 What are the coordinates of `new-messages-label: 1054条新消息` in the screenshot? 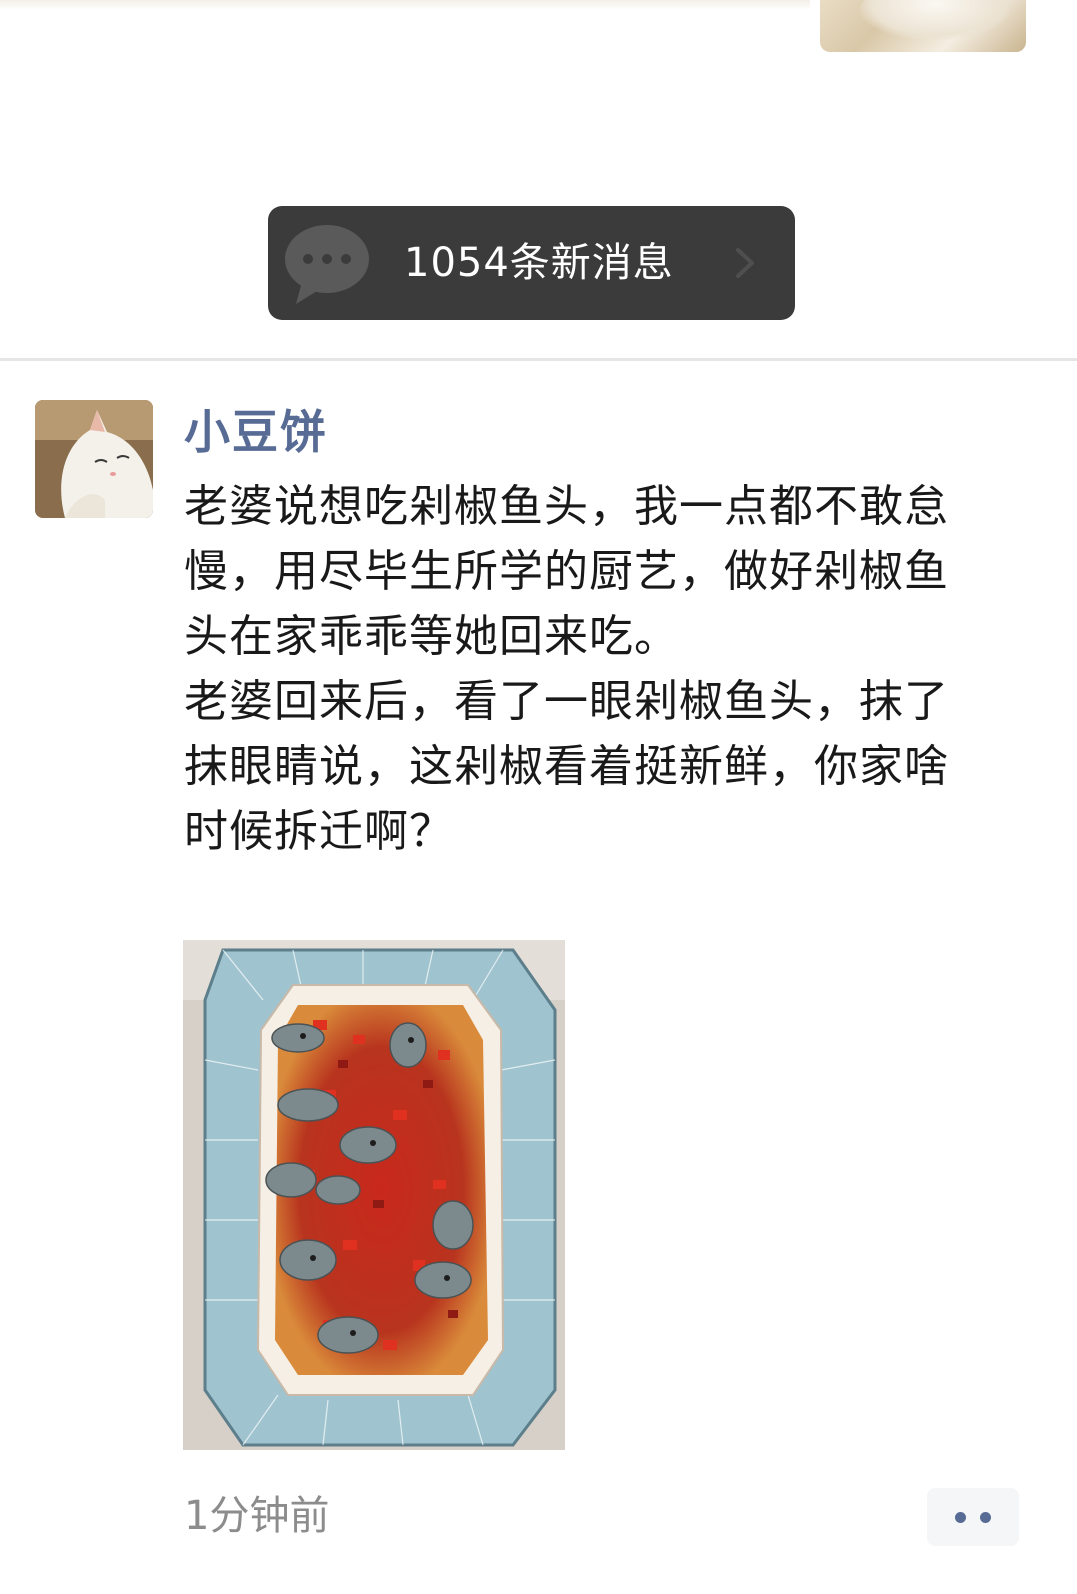 It's located at (539, 263).